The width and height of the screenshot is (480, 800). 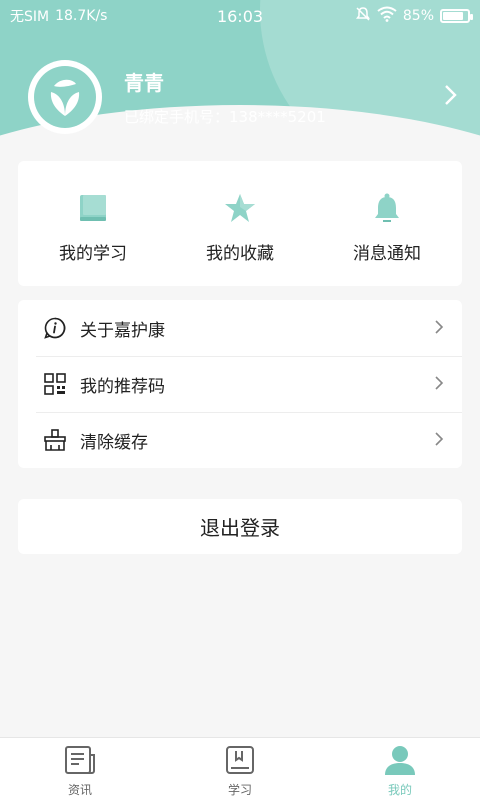 I want to click on quick-action-label: 我的收藏, so click(x=240, y=254).